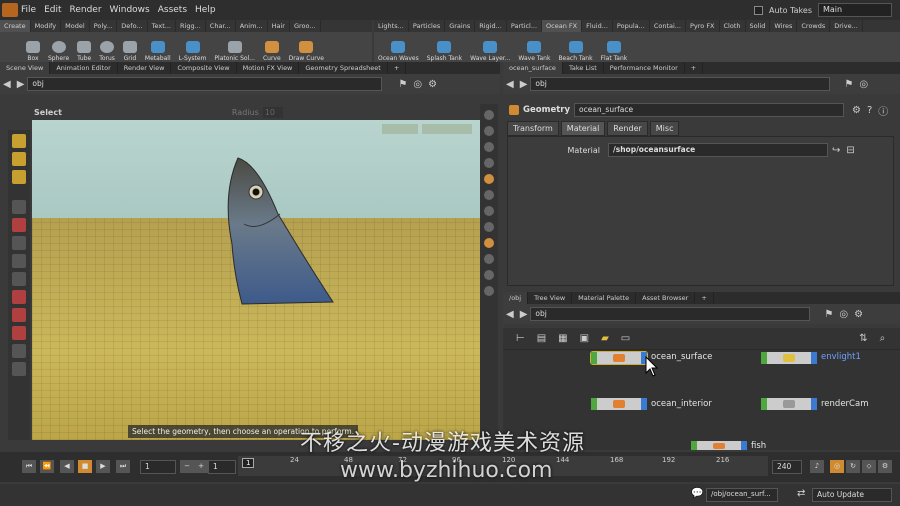 Image resolution: width=900 pixels, height=506 pixels. I want to click on node-chooser-icon: ⊟, so click(850, 150).